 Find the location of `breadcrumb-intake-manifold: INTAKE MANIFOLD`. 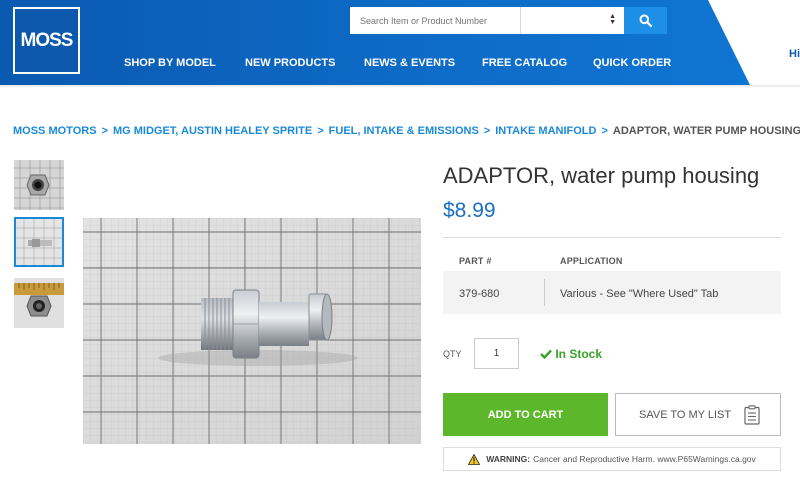

breadcrumb-intake-manifold: INTAKE MANIFOLD is located at coordinates (545, 131).